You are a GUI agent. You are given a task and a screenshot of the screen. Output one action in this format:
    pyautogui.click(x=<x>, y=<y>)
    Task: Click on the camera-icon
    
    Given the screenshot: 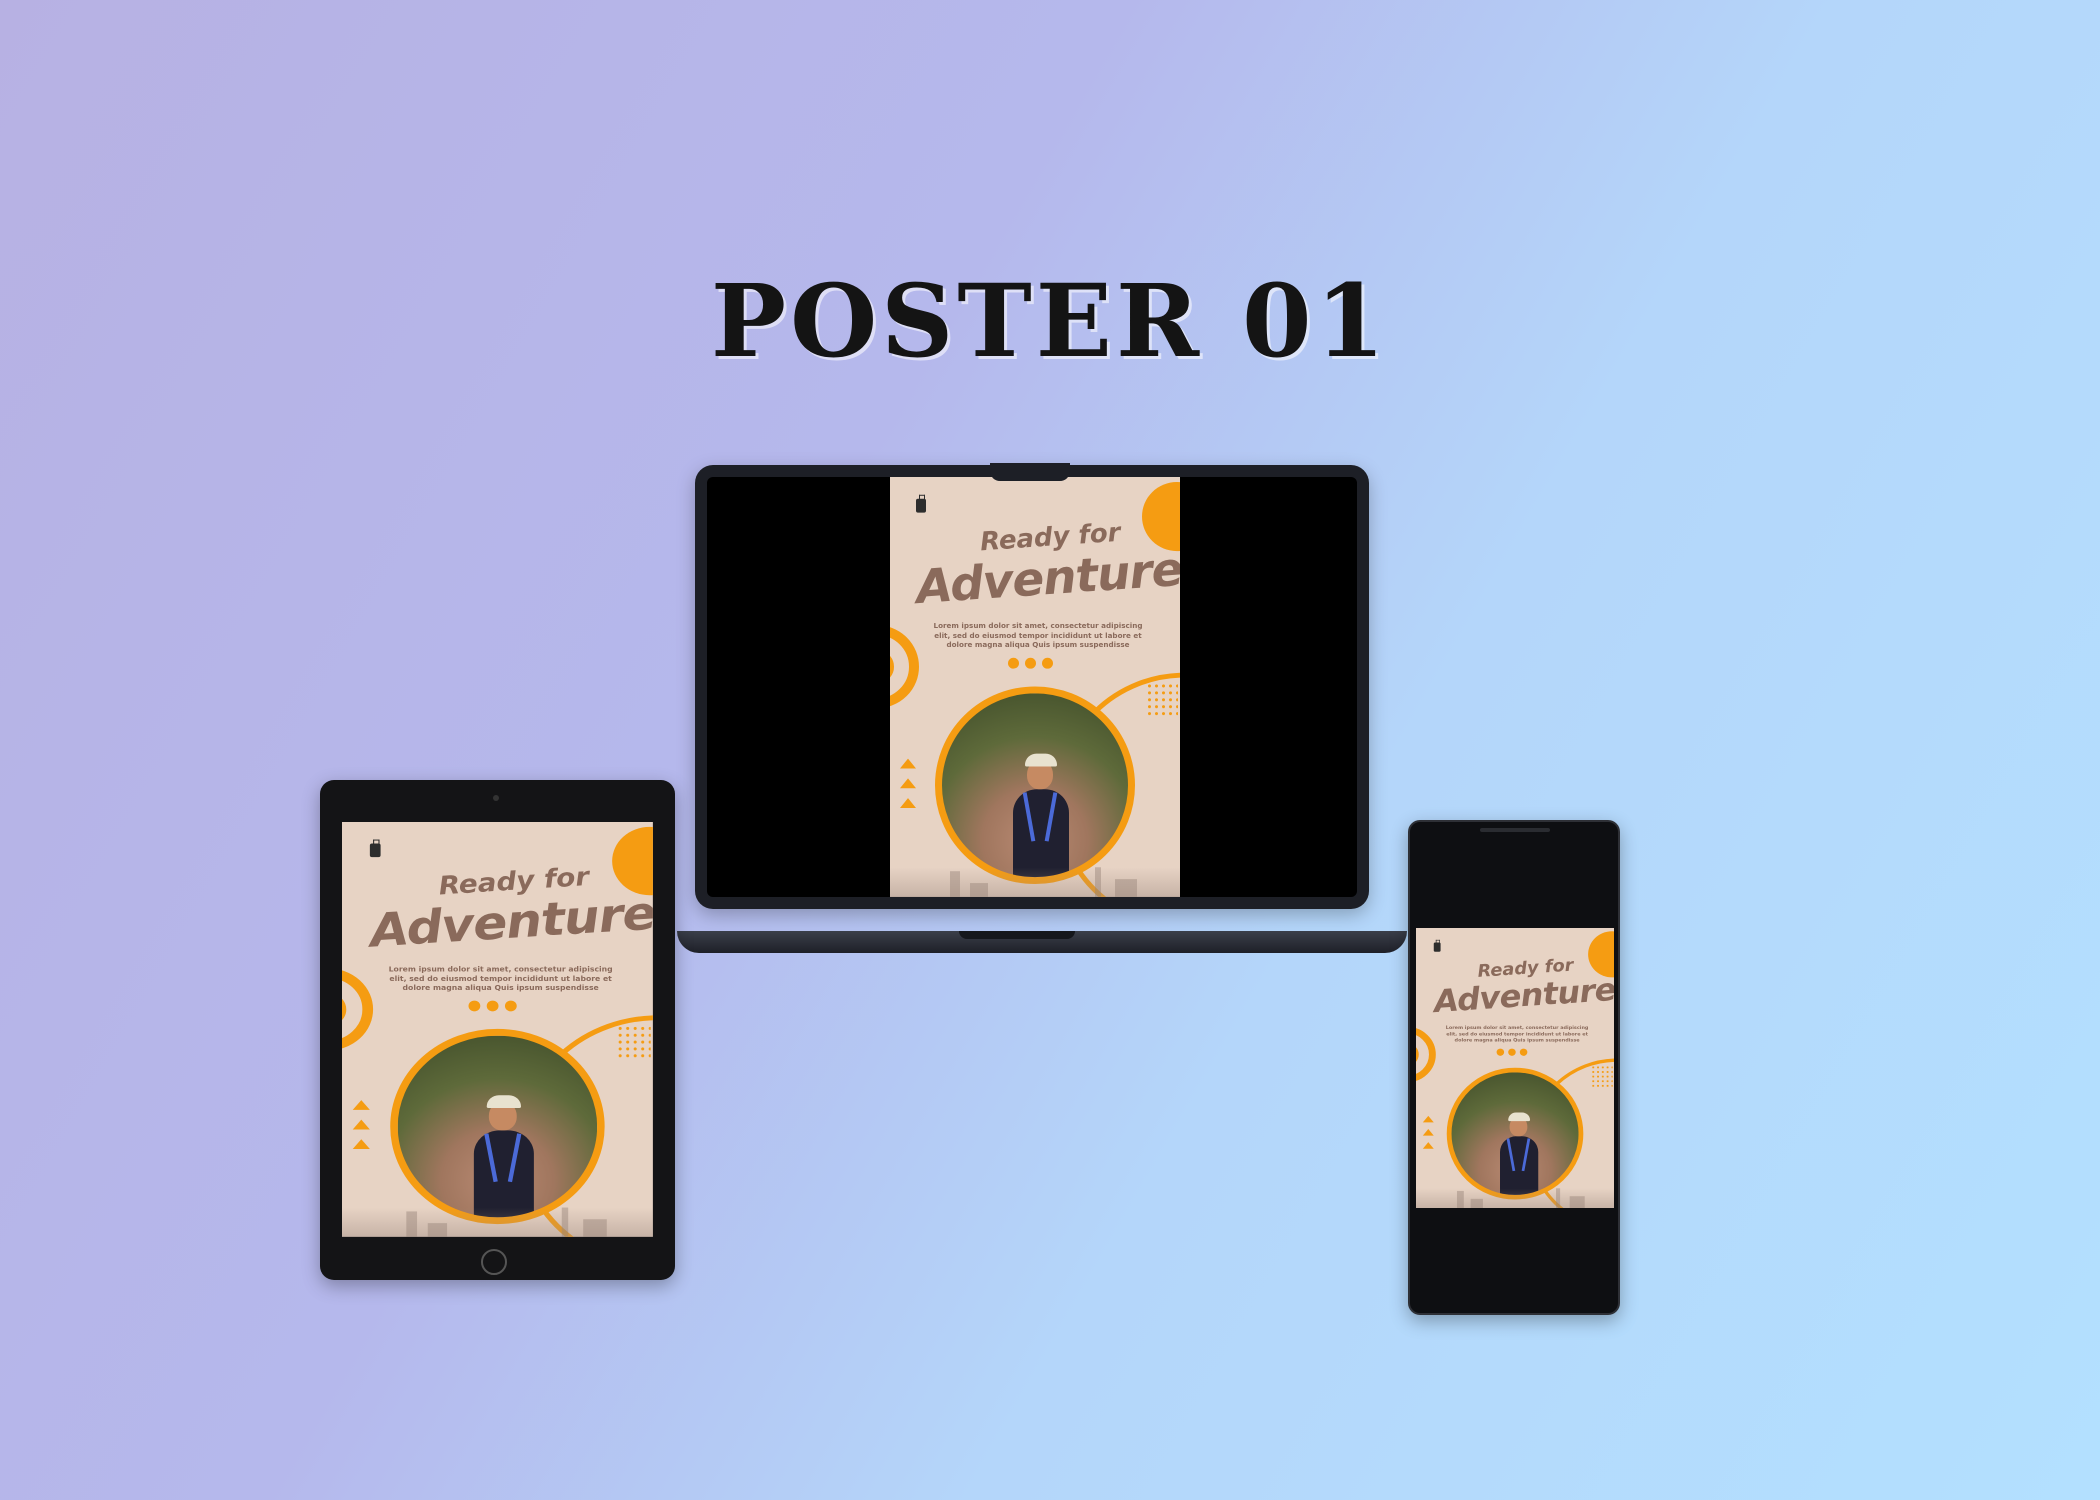 What is the action you would take?
    pyautogui.click(x=496, y=798)
    